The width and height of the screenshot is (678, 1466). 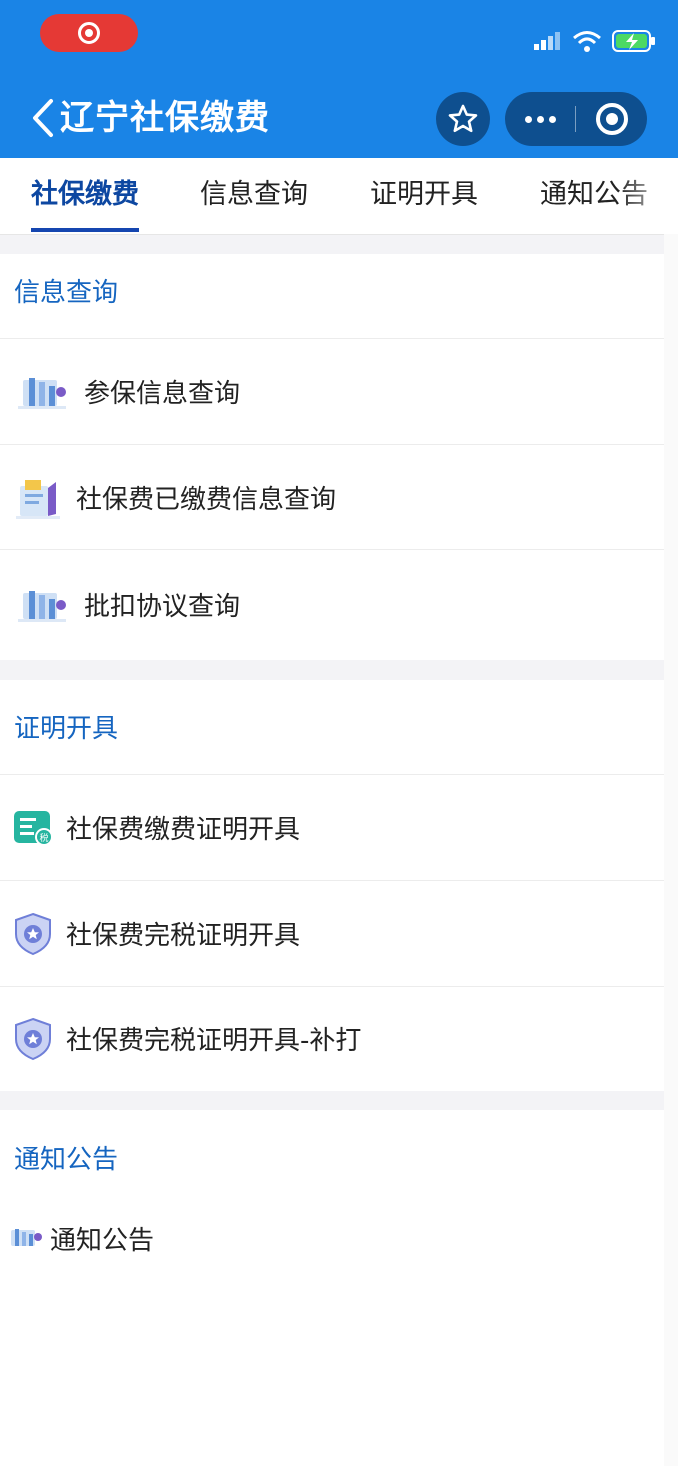 I want to click on battery-charging-icon, so click(x=633, y=41).